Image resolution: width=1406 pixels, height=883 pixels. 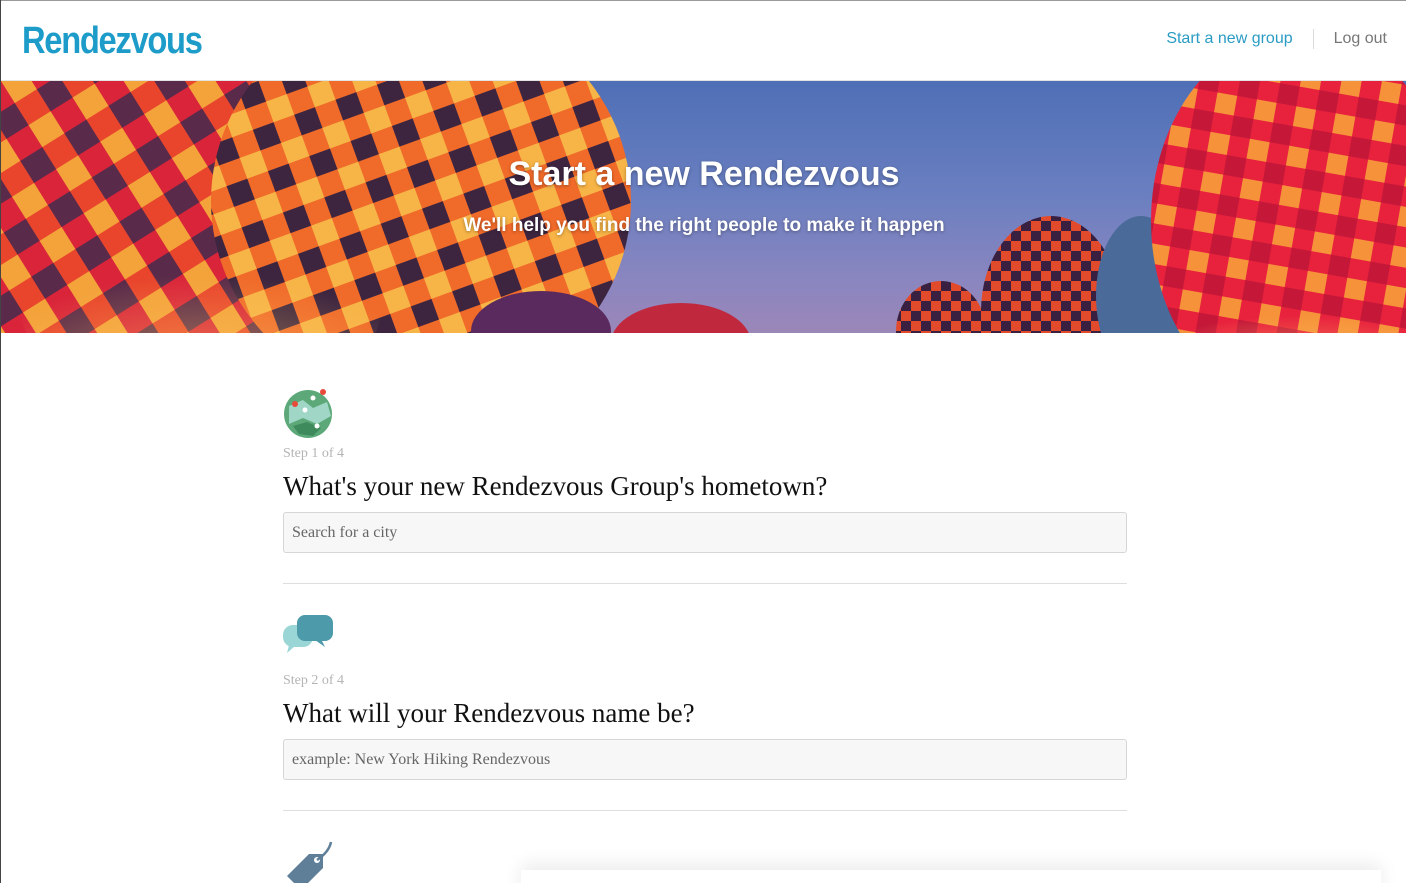 I want to click on step-question: What will your Rendezvous name be?, so click(x=489, y=713).